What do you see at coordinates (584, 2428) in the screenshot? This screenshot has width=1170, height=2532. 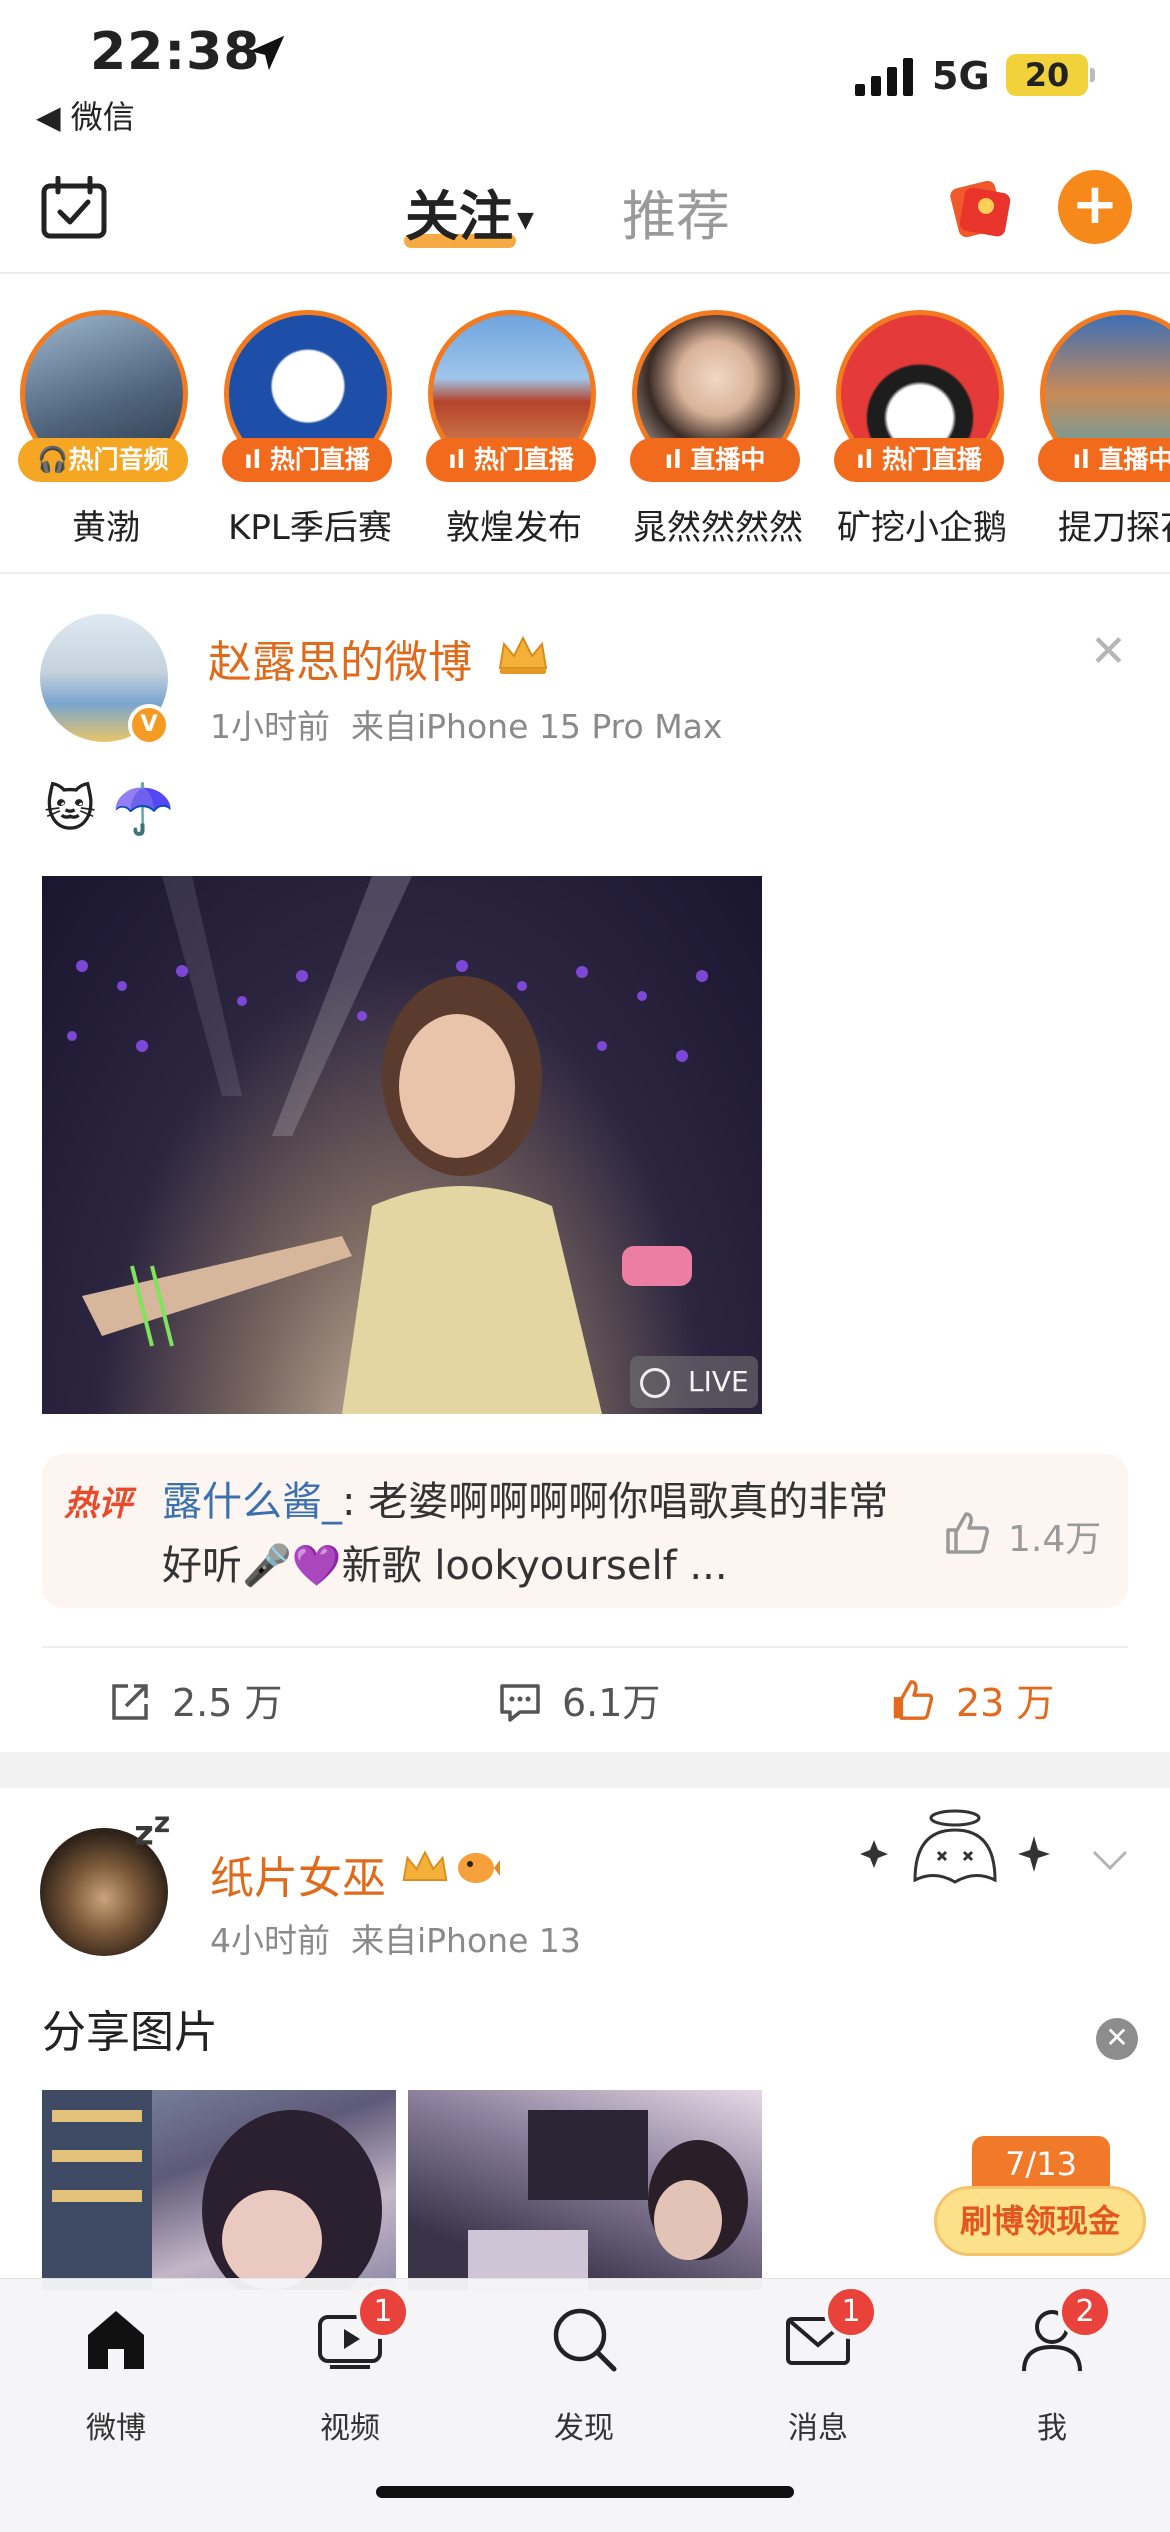 I see `tab-label: 发现` at bounding box center [584, 2428].